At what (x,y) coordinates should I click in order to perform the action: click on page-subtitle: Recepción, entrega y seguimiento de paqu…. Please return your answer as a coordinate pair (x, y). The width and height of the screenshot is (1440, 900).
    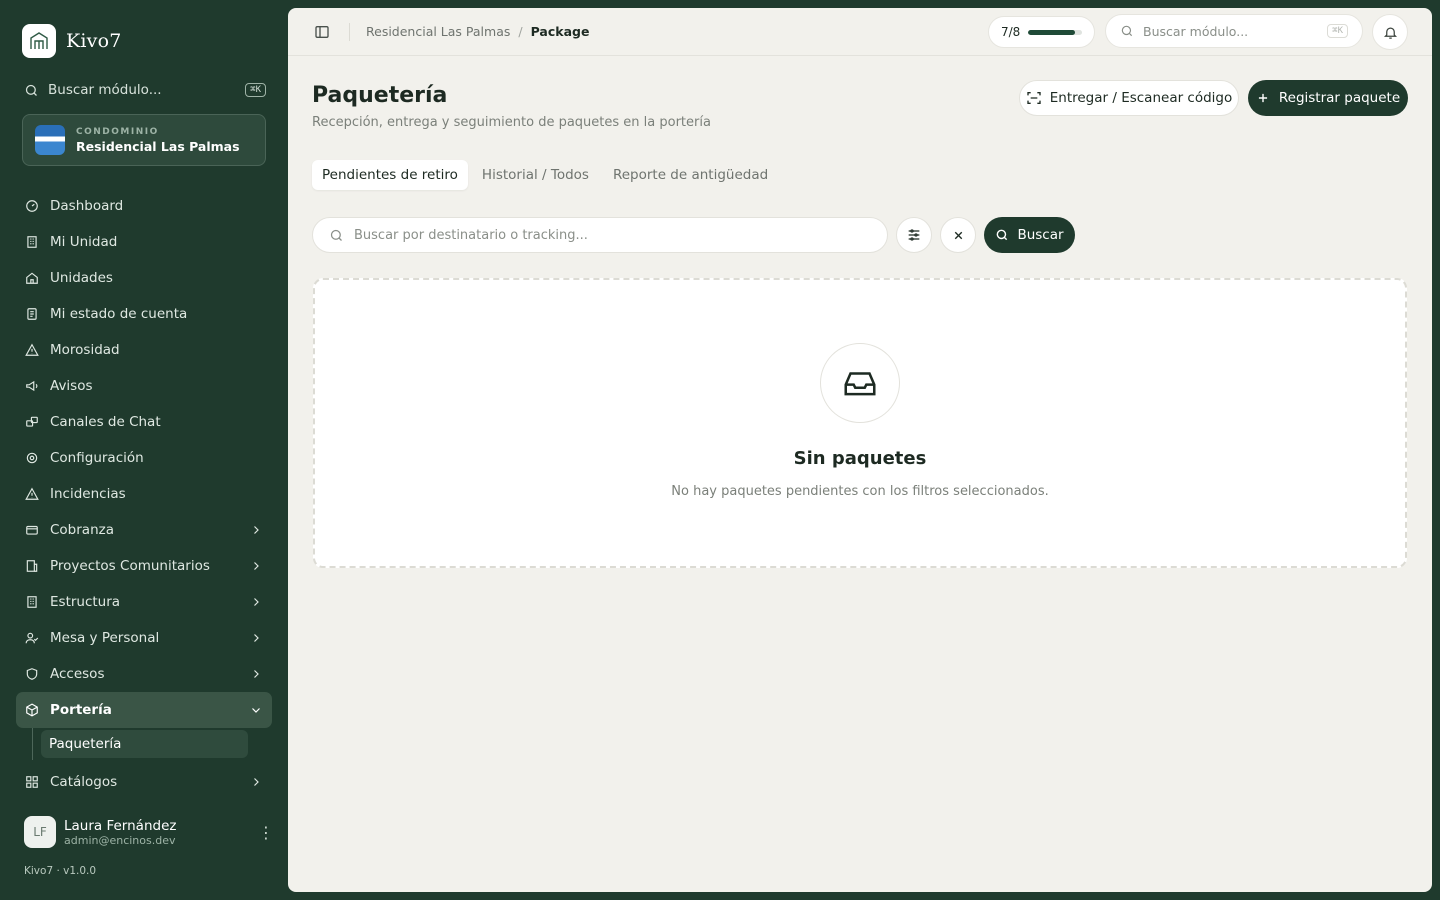
    Looking at the image, I should click on (511, 122).